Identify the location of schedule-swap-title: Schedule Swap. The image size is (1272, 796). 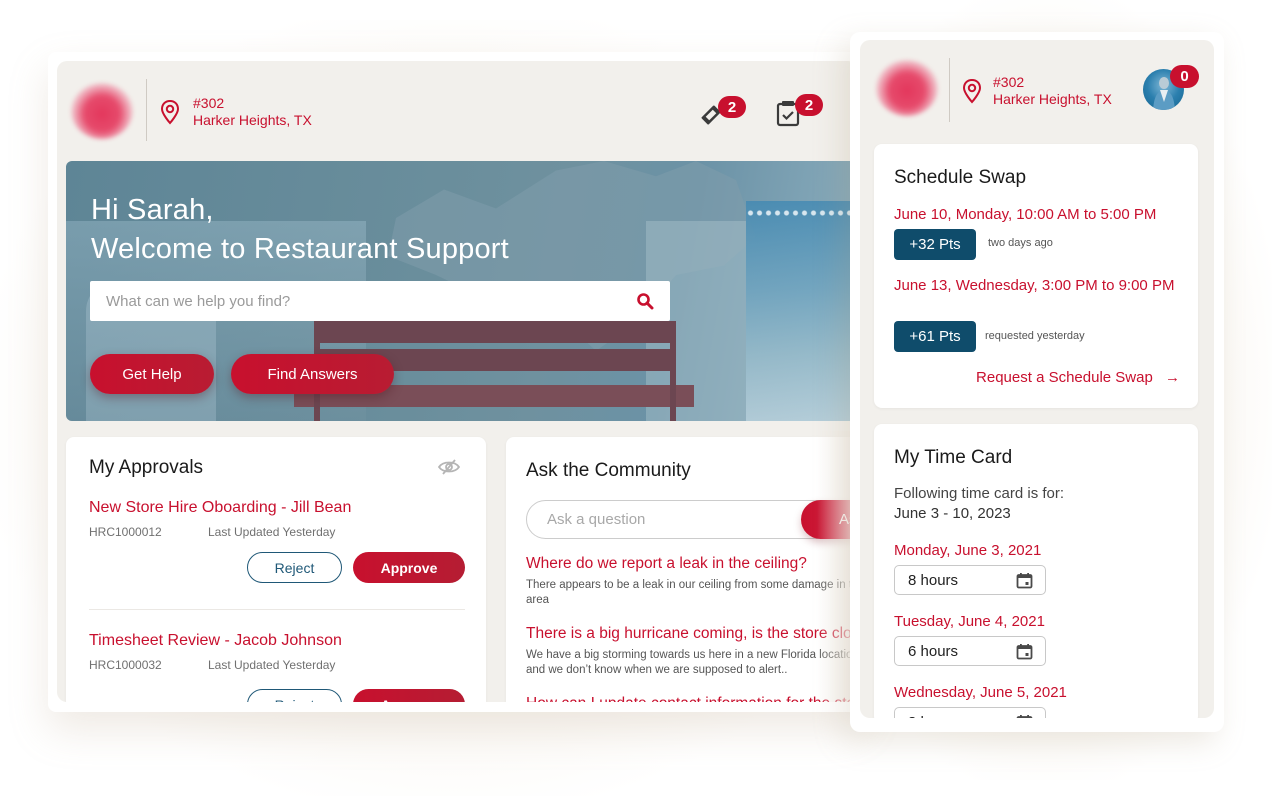
(960, 177).